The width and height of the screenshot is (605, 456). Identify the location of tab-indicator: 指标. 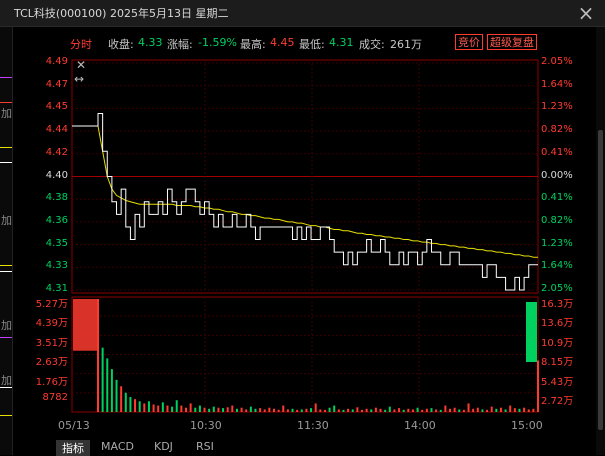
(73, 448).